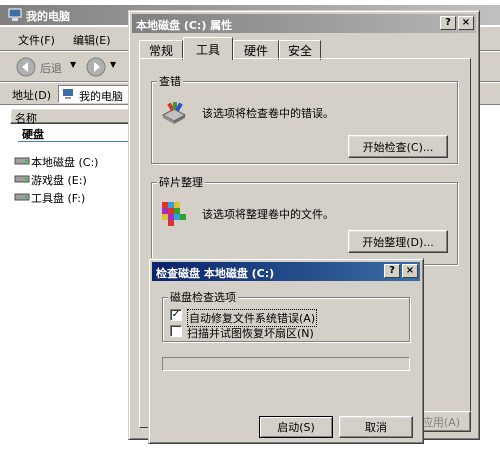 The width and height of the screenshot is (500, 453). I want to click on back-button-label: 后退, so click(51, 68).